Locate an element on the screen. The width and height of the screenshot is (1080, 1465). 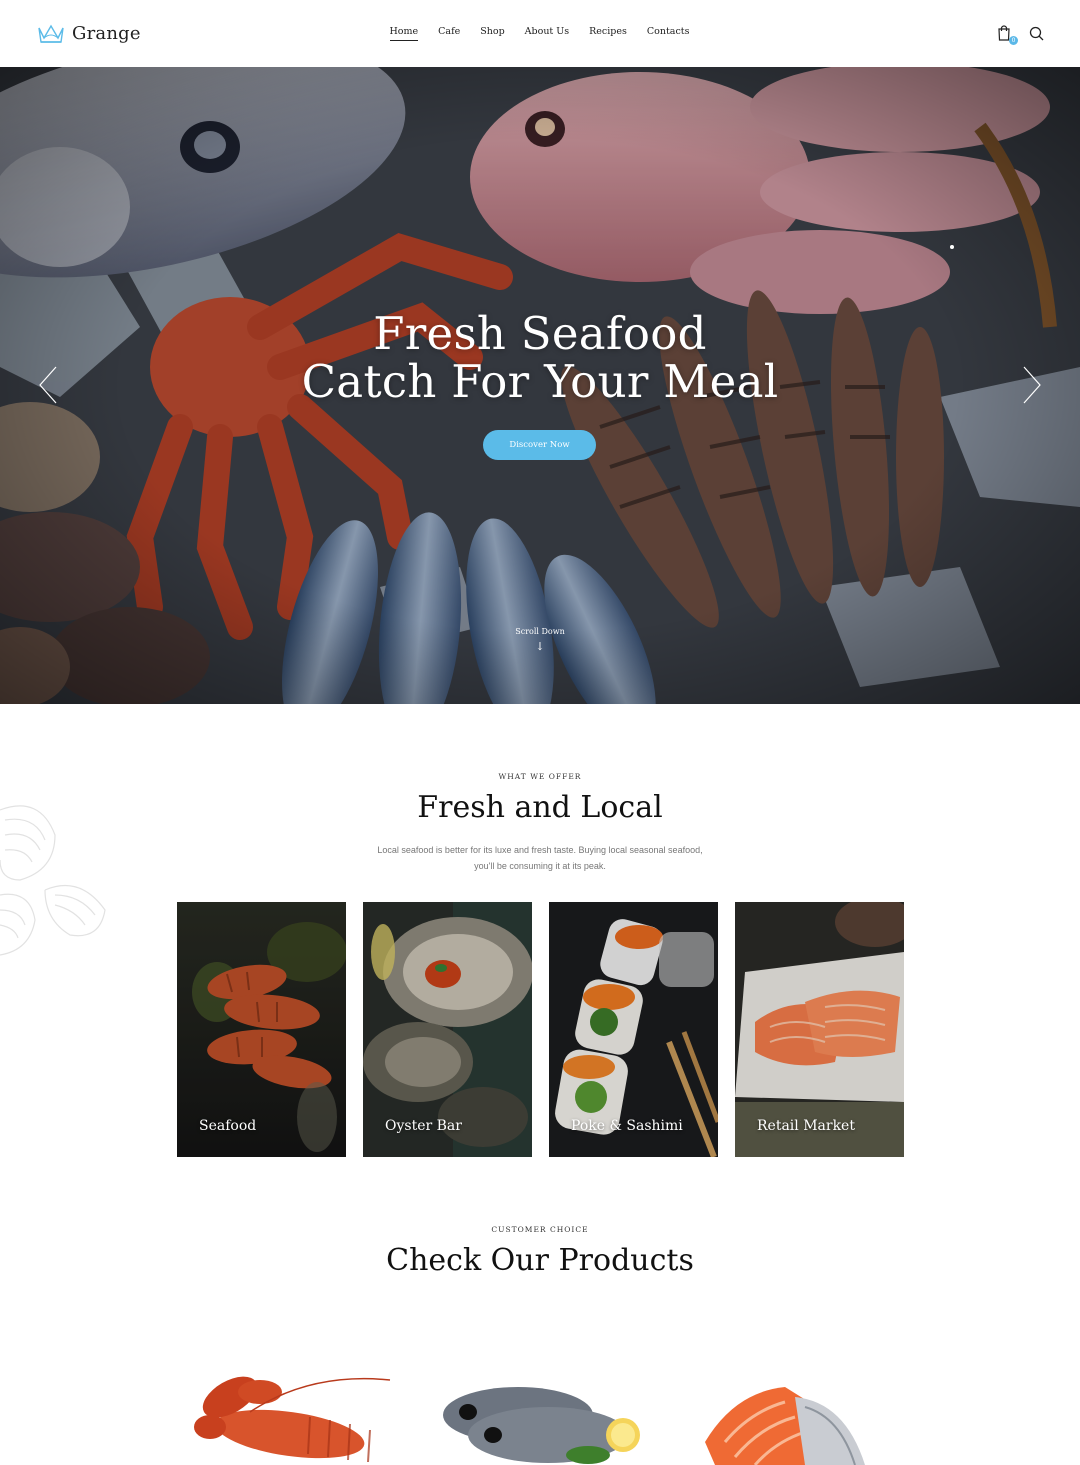
card-label-retail-market: Retail Market is located at coordinates (806, 1126).